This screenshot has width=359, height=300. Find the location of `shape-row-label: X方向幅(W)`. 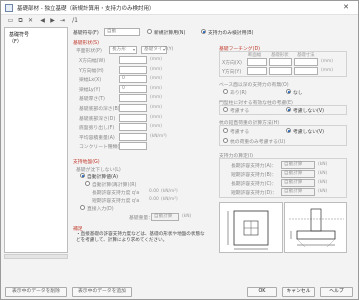

shape-row-label: X方向幅(W) is located at coordinates (92, 61).